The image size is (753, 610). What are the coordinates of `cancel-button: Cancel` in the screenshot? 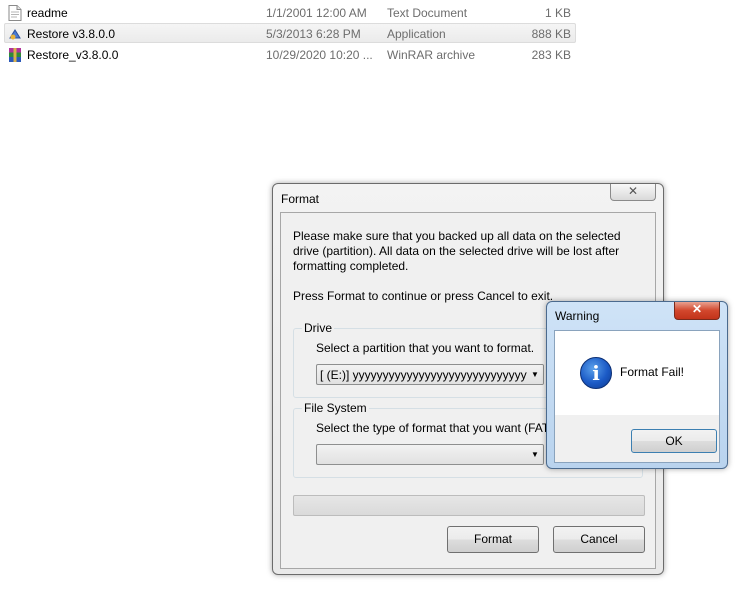 It's located at (599, 539).